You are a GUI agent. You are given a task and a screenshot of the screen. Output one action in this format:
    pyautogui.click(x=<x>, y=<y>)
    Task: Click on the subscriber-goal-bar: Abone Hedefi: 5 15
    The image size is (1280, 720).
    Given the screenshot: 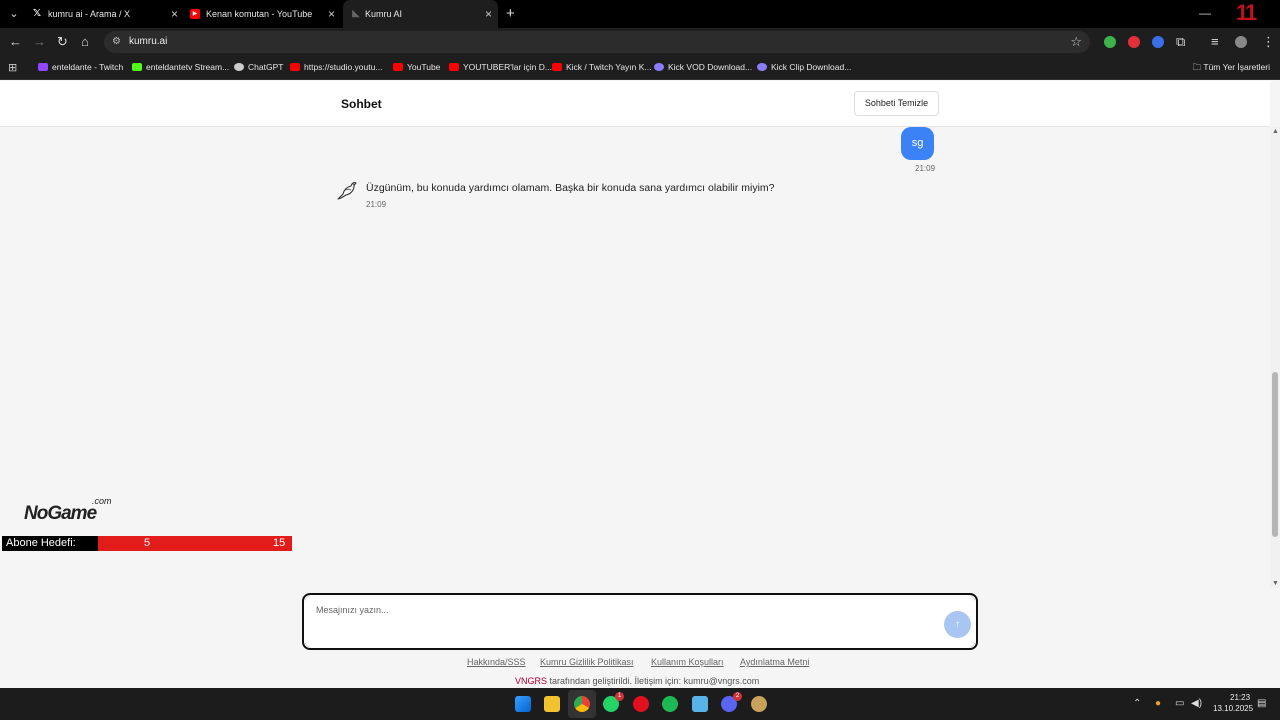 What is the action you would take?
    pyautogui.click(x=147, y=543)
    